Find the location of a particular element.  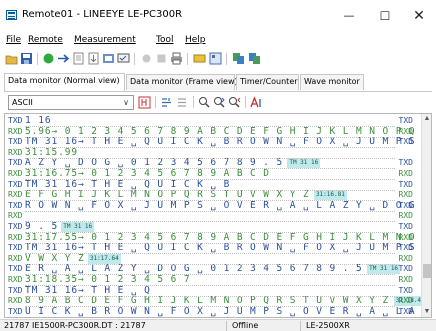

menu-remote: Remote is located at coordinates (45, 40).